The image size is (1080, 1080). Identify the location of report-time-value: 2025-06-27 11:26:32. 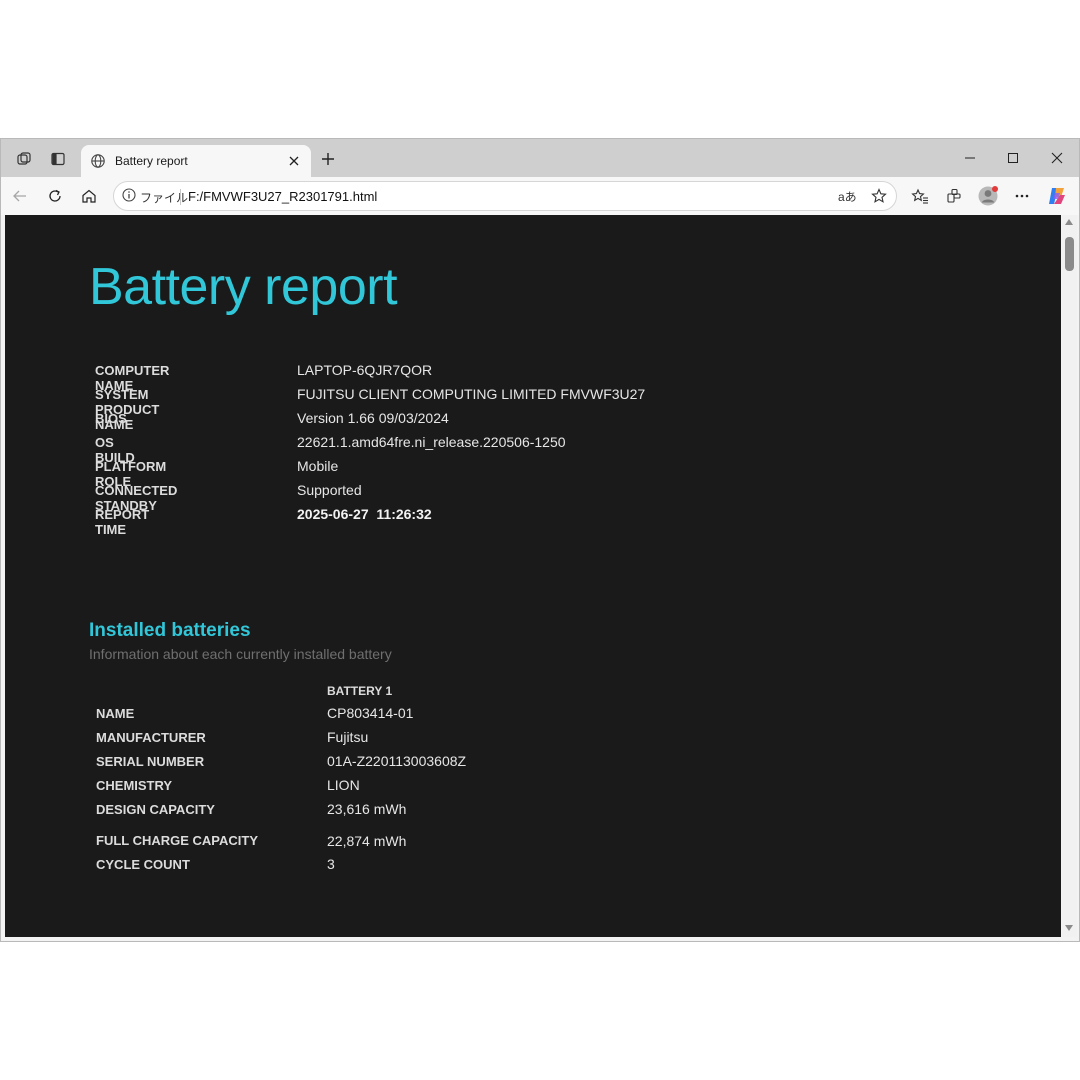
(364, 514).